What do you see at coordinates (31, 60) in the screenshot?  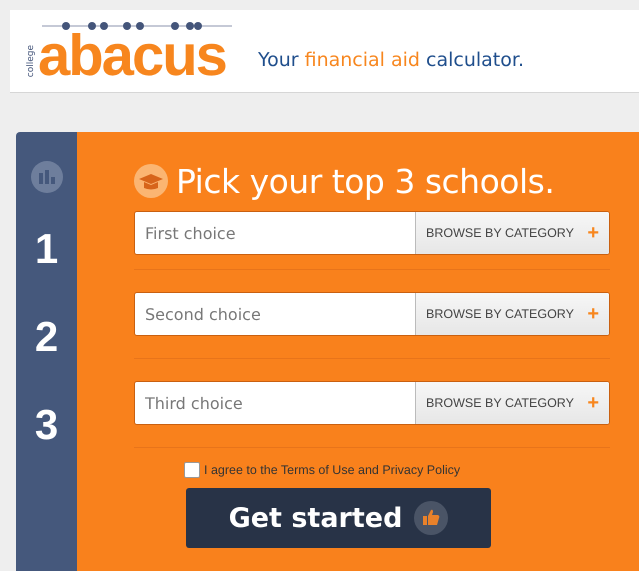 I see `logo-prefix: college` at bounding box center [31, 60].